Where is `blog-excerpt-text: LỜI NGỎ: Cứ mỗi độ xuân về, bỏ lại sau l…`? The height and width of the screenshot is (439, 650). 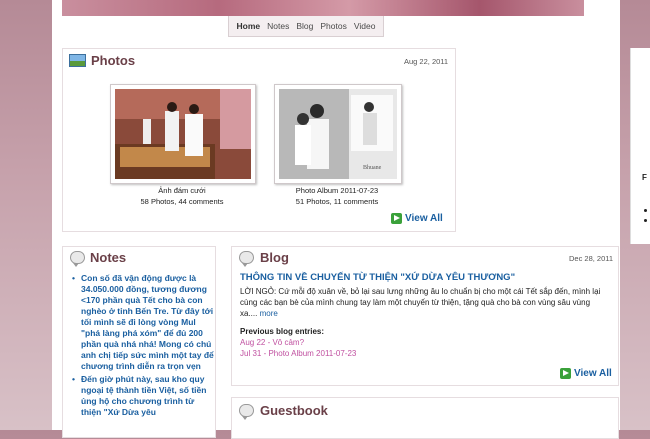 blog-excerpt-text: LỜI NGỎ: Cứ mỗi độ xuân về, bỏ lại sau l… is located at coordinates (420, 302).